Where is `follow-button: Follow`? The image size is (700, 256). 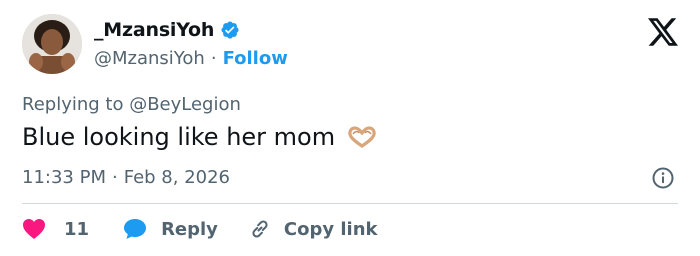
follow-button: Follow is located at coordinates (255, 58).